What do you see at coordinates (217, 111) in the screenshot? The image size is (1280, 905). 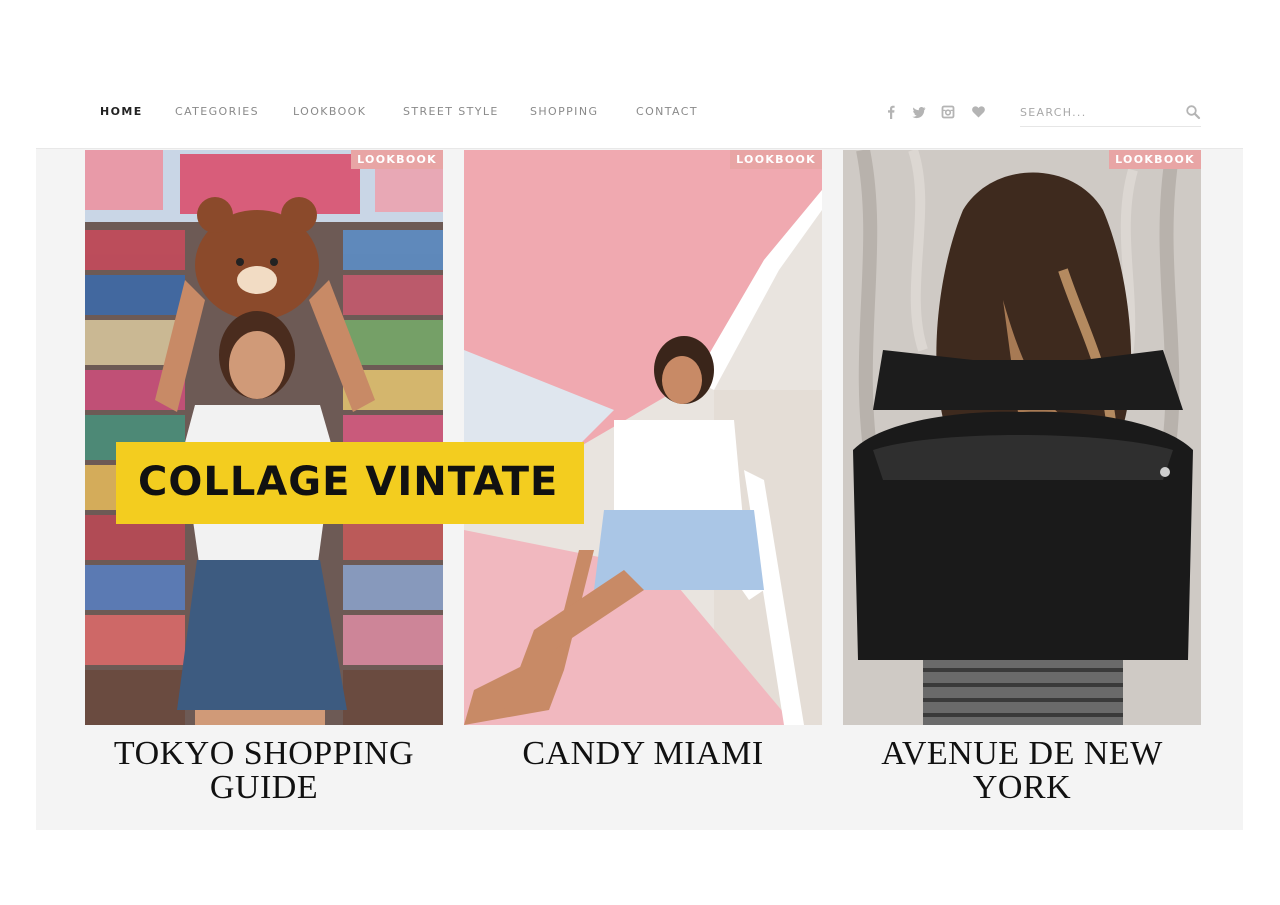 I see `nav-item-categories: CATEGORIES` at bounding box center [217, 111].